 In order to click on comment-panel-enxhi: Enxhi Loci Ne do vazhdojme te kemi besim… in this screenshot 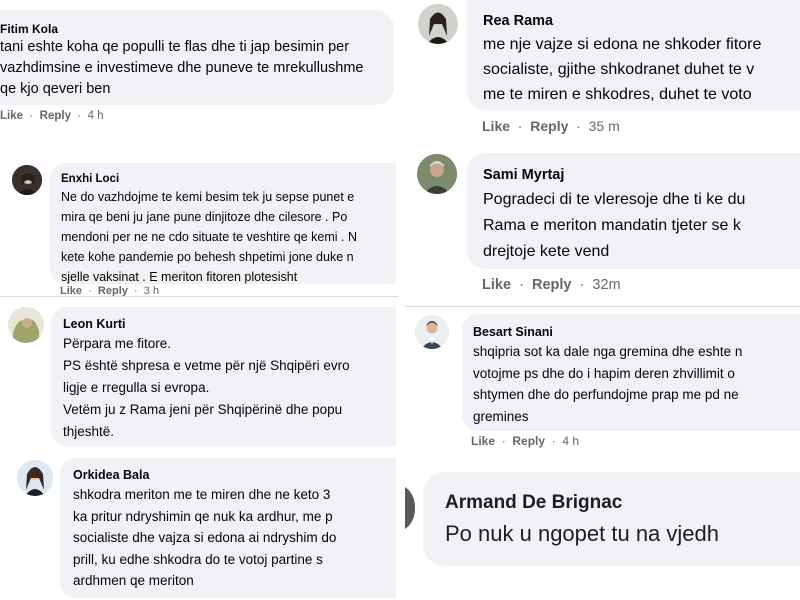, I will do `click(198, 225)`.